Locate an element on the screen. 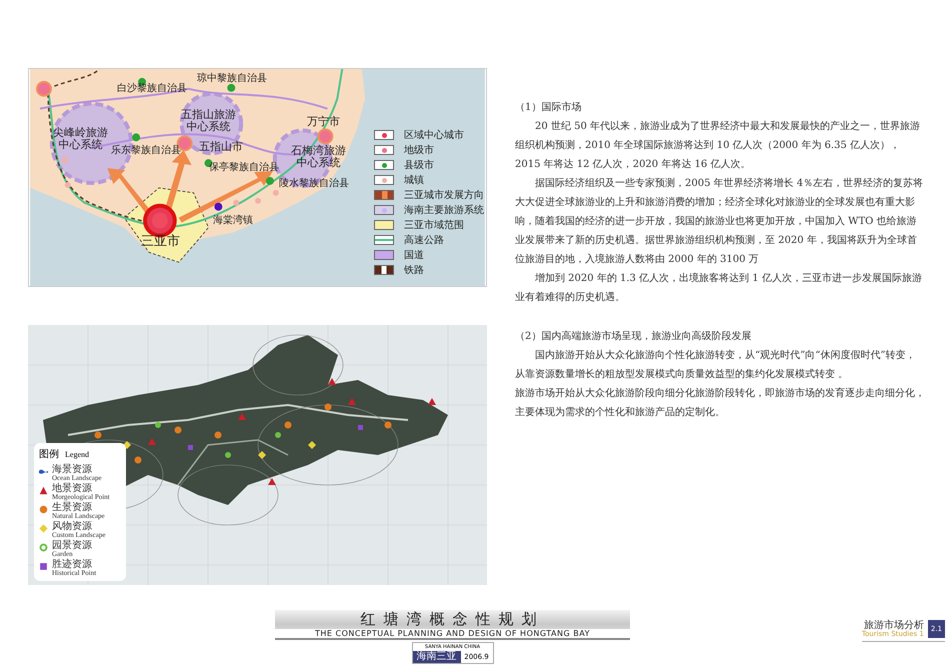  legend-label: 地景资源 is located at coordinates (72, 489).